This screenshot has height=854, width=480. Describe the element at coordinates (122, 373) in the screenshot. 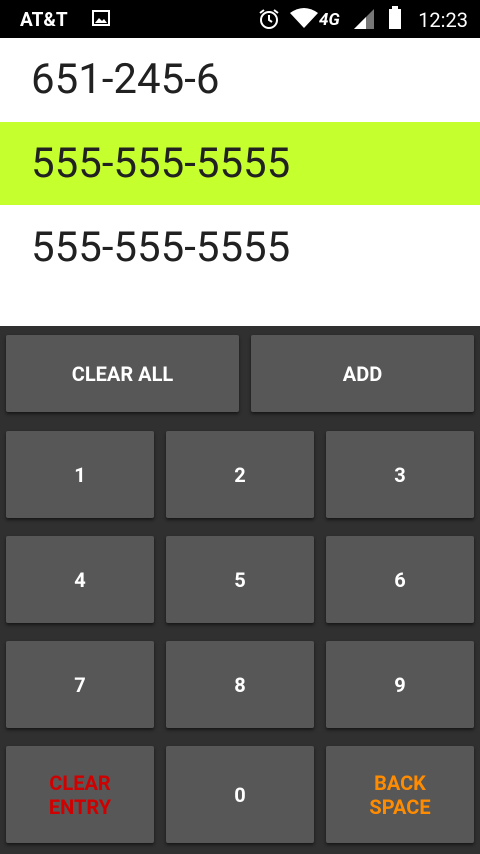

I see `clear-all-button: CLEAR ALL` at that location.